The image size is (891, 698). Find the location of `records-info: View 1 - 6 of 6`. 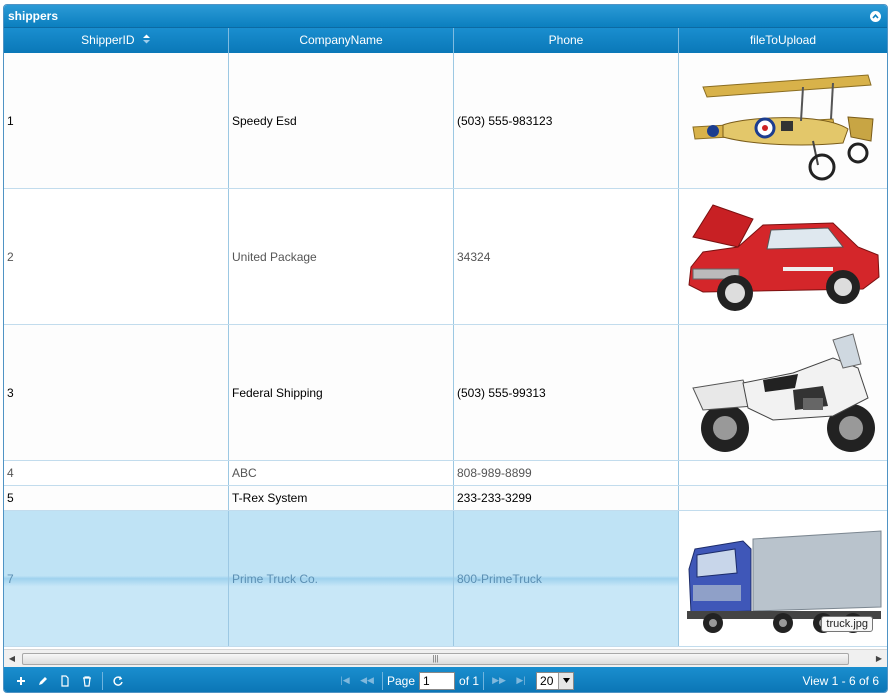

records-info: View 1 - 6 of 6 is located at coordinates (841, 680).